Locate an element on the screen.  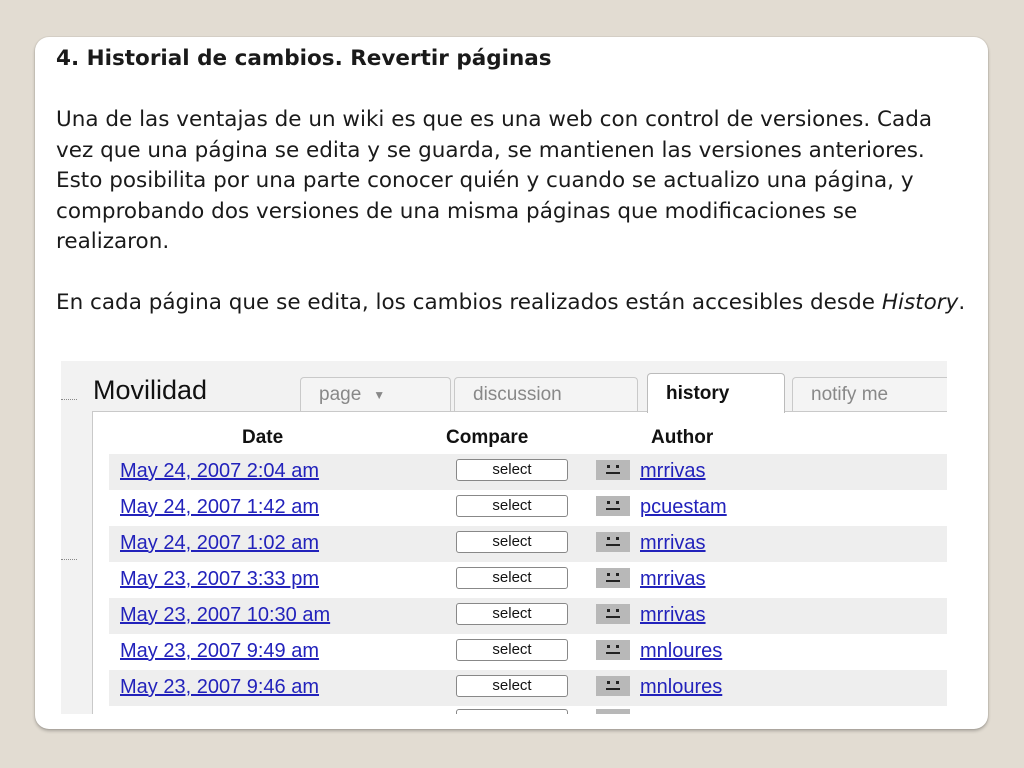
column-header-compare: Compare is located at coordinates (487, 437).